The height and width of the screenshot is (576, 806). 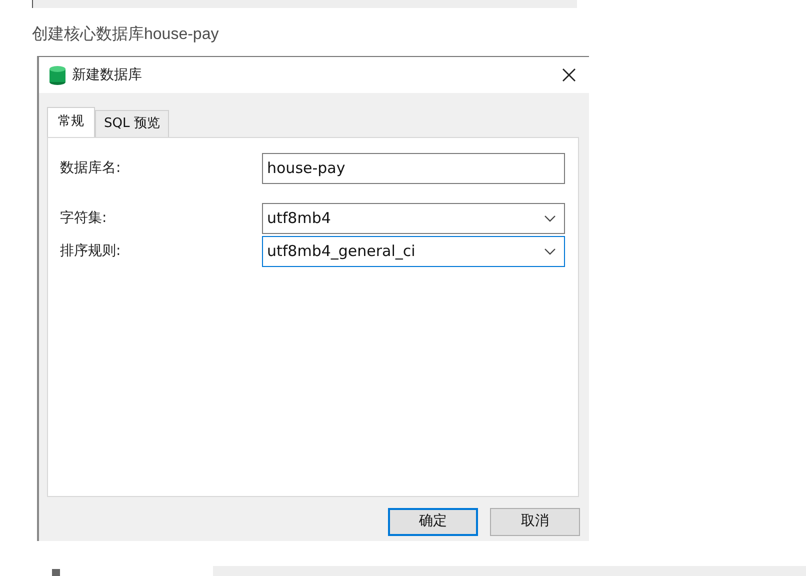 What do you see at coordinates (132, 123) in the screenshot?
I see `tab: SQL 预览` at bounding box center [132, 123].